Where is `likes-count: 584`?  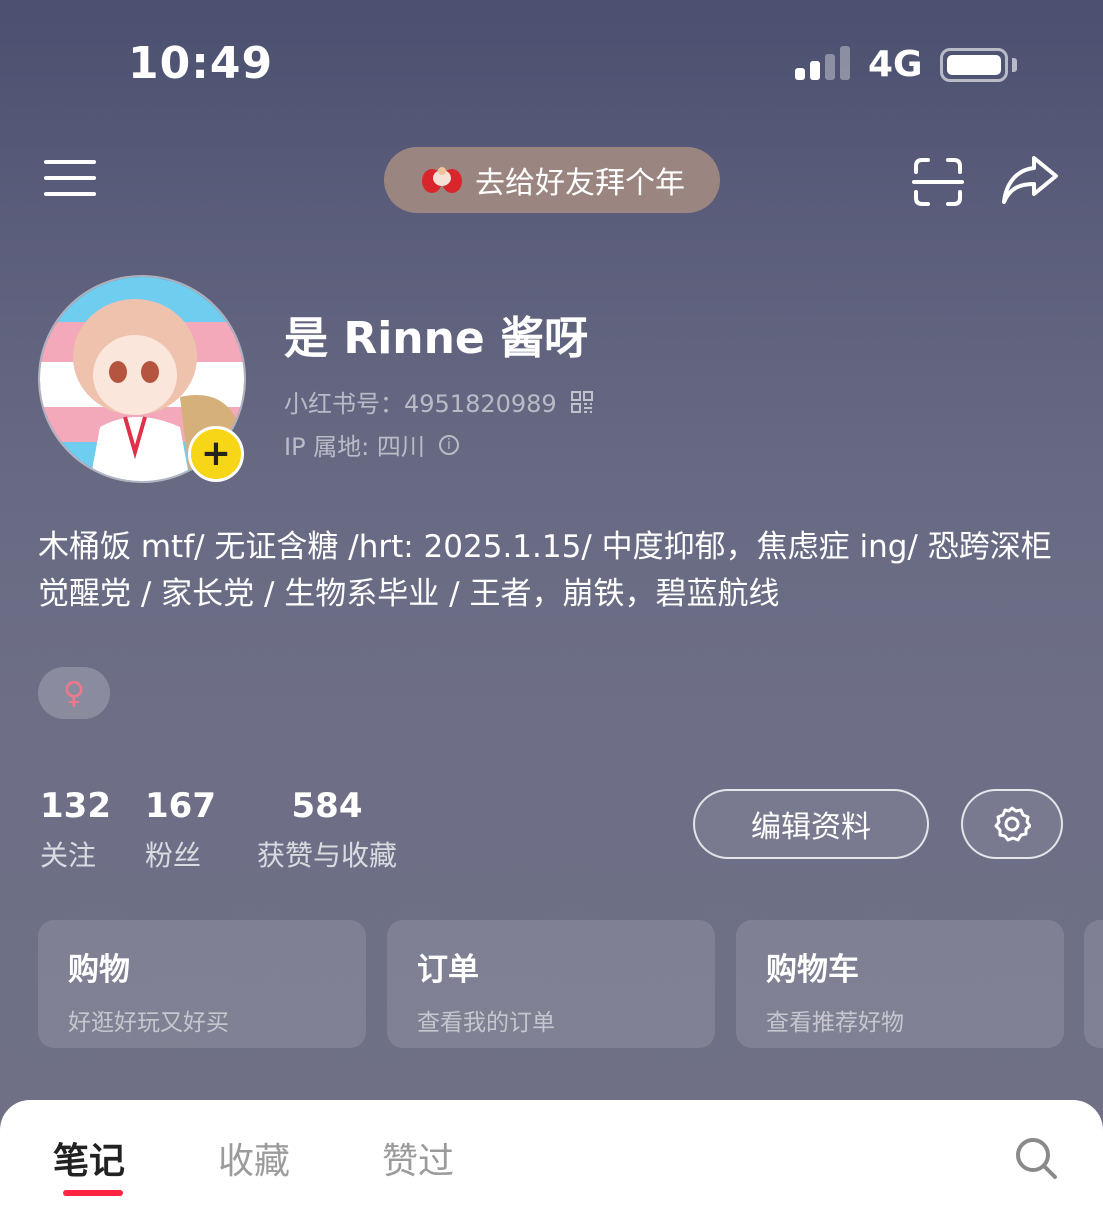 likes-count: 584 is located at coordinates (327, 806).